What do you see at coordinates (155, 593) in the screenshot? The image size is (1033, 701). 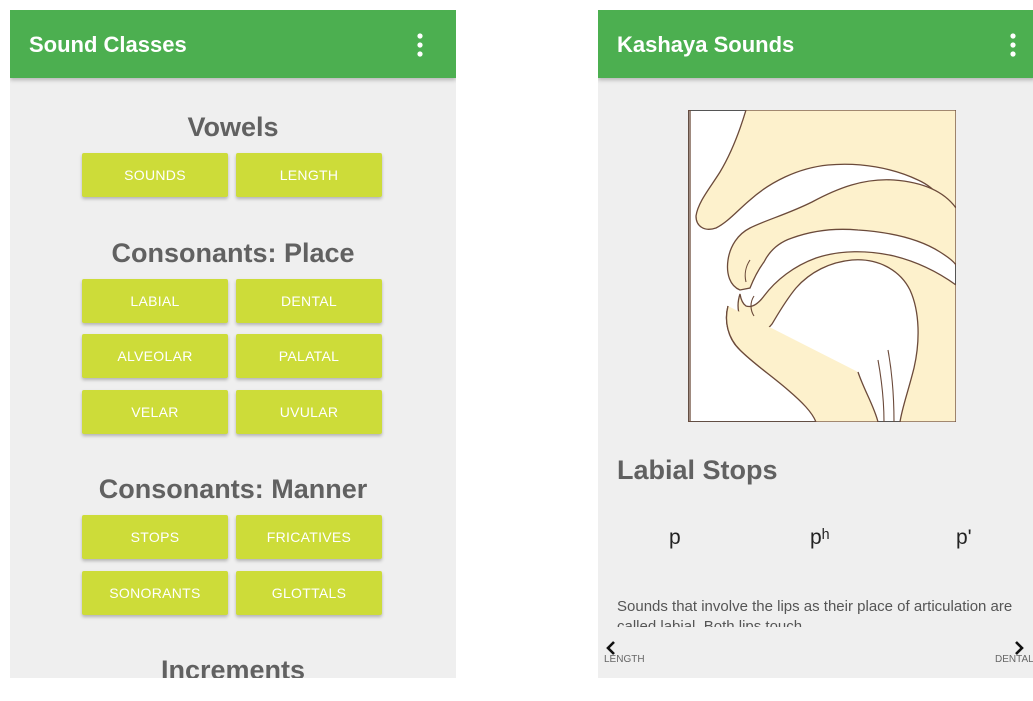 I see `sonorants-button: SONORANTS` at bounding box center [155, 593].